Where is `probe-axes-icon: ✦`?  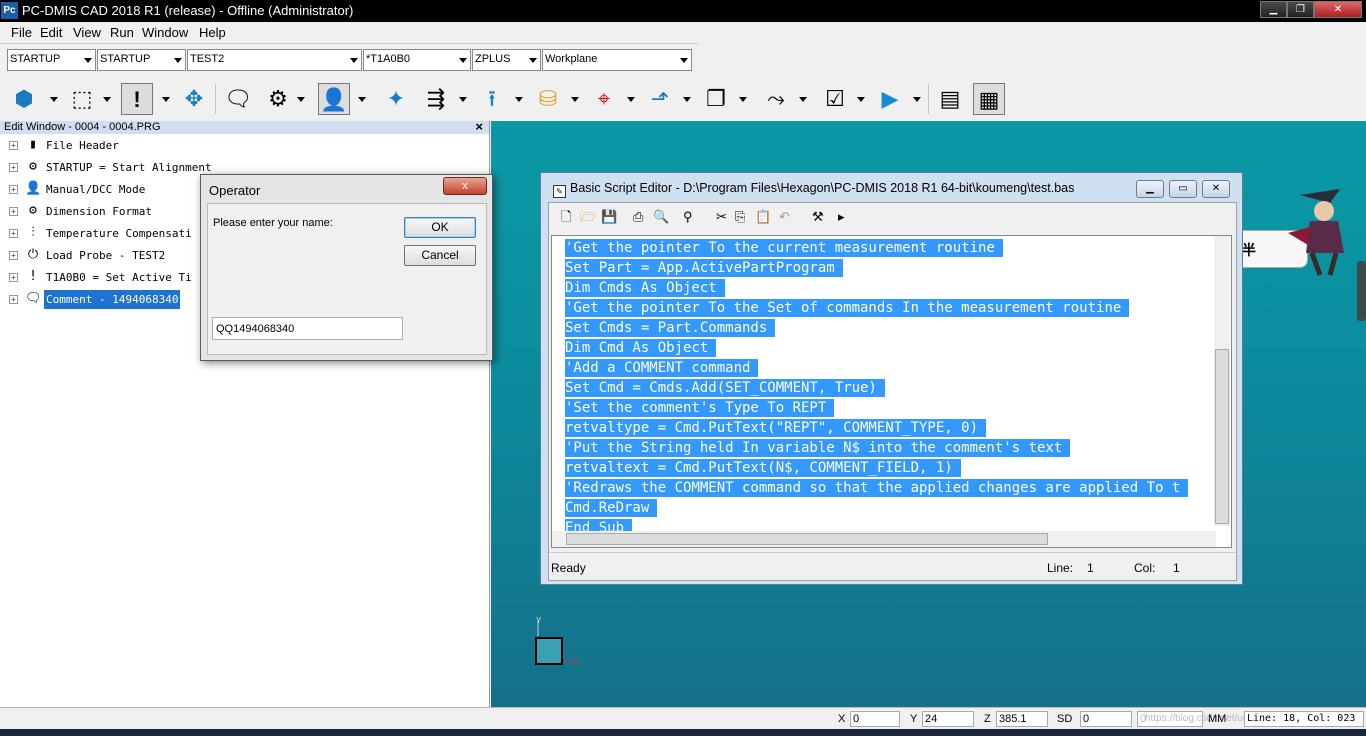 probe-axes-icon: ✦ is located at coordinates (396, 99).